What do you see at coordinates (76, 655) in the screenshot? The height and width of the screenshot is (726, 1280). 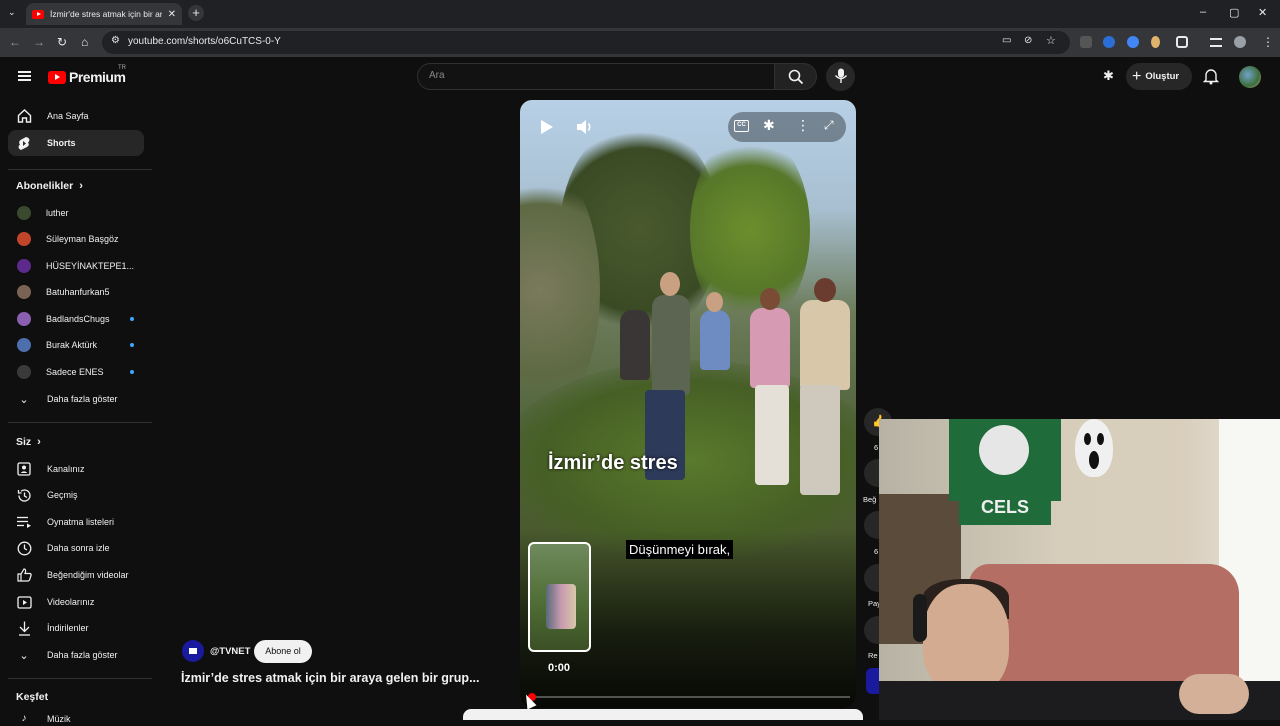 I see `show-more-you: ⌄ Daha fazla göster` at bounding box center [76, 655].